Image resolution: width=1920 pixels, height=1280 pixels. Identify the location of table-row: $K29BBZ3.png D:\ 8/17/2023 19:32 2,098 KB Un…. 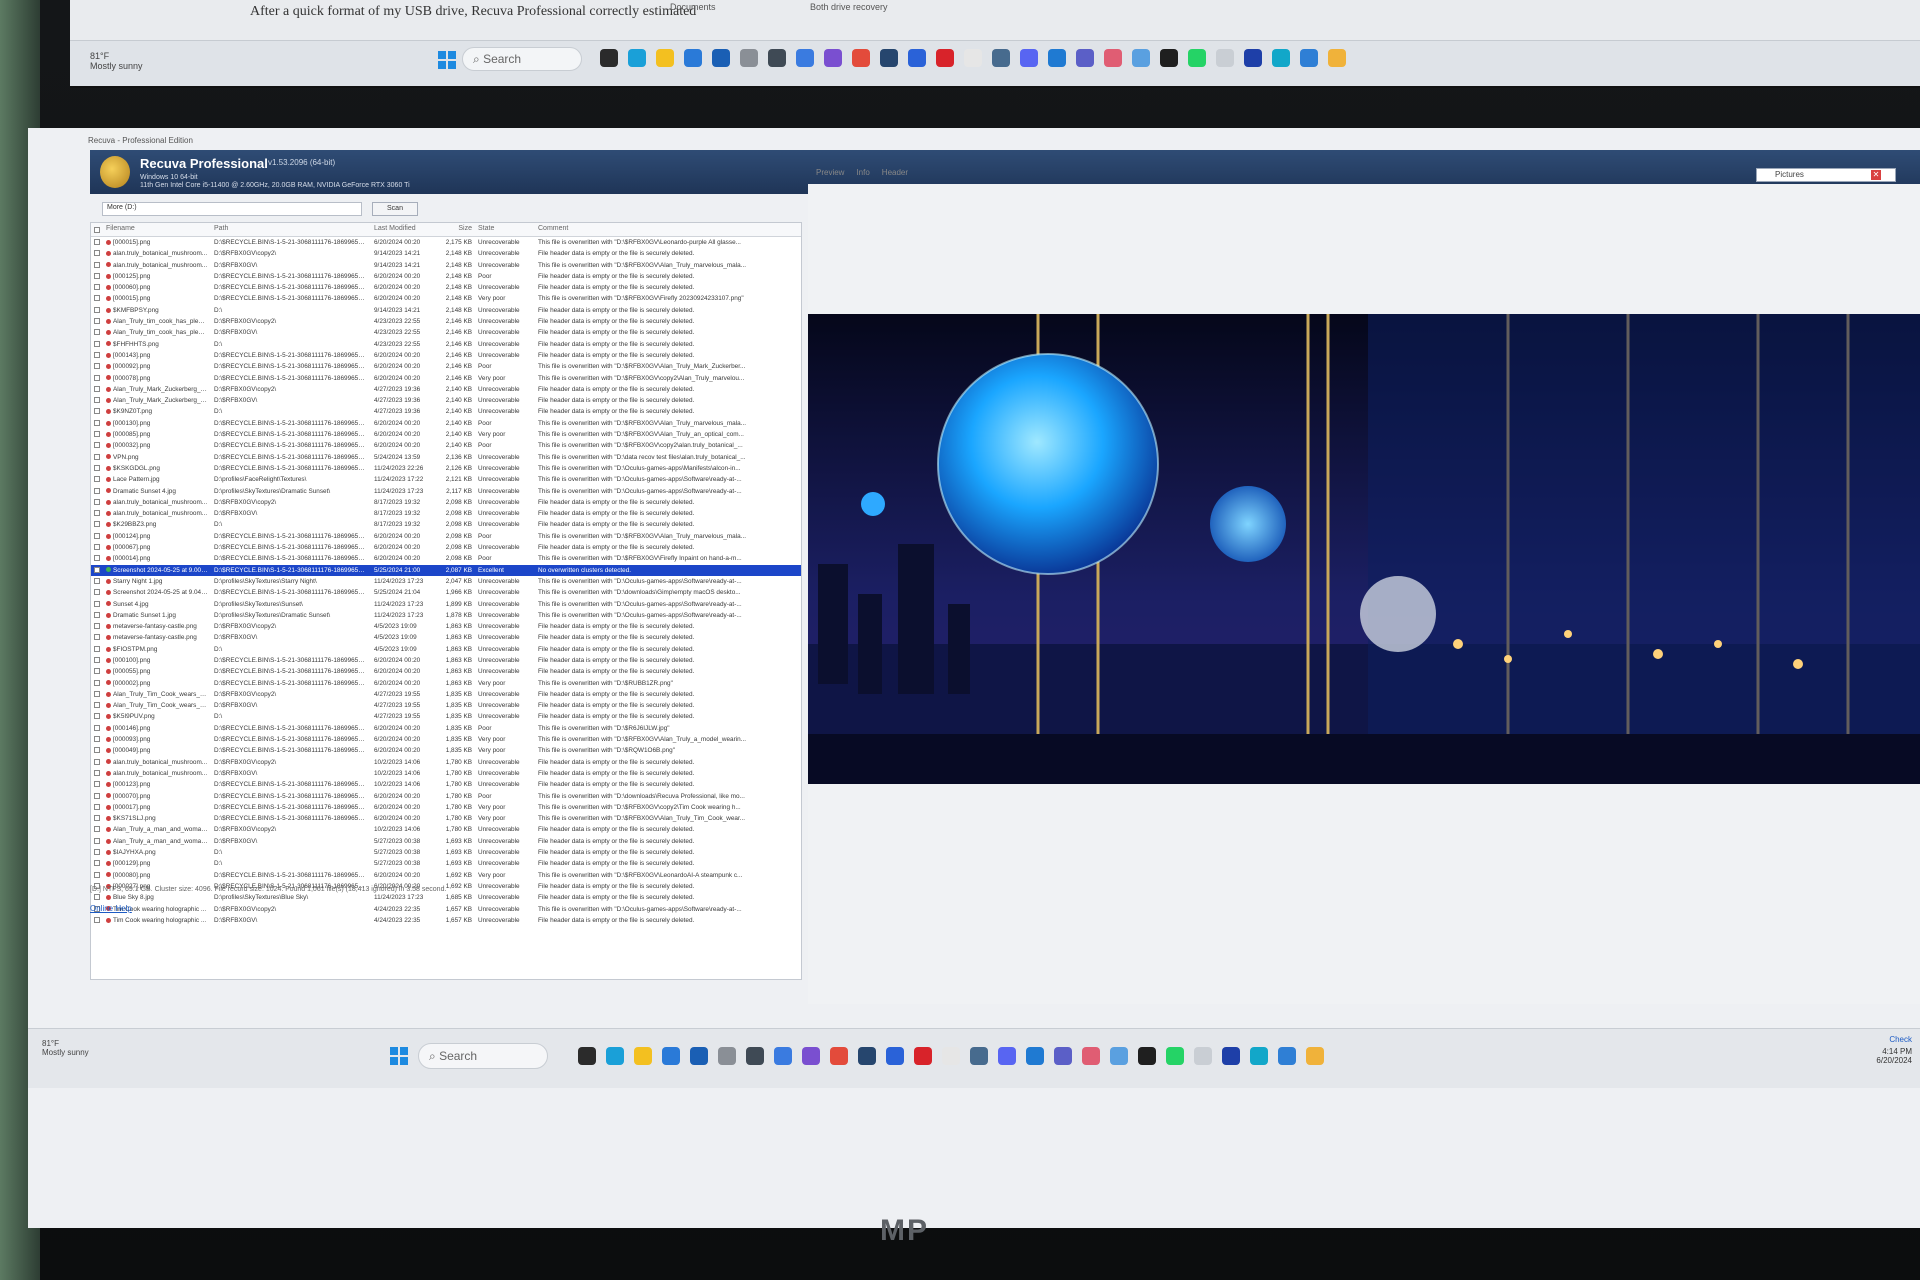
(446, 524).